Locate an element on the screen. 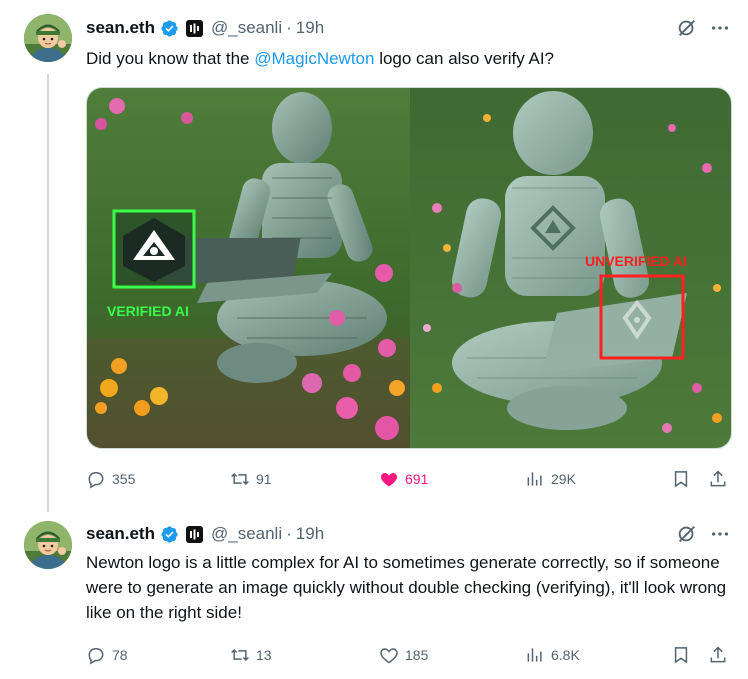  repost-button: 13 is located at coordinates (251, 655).